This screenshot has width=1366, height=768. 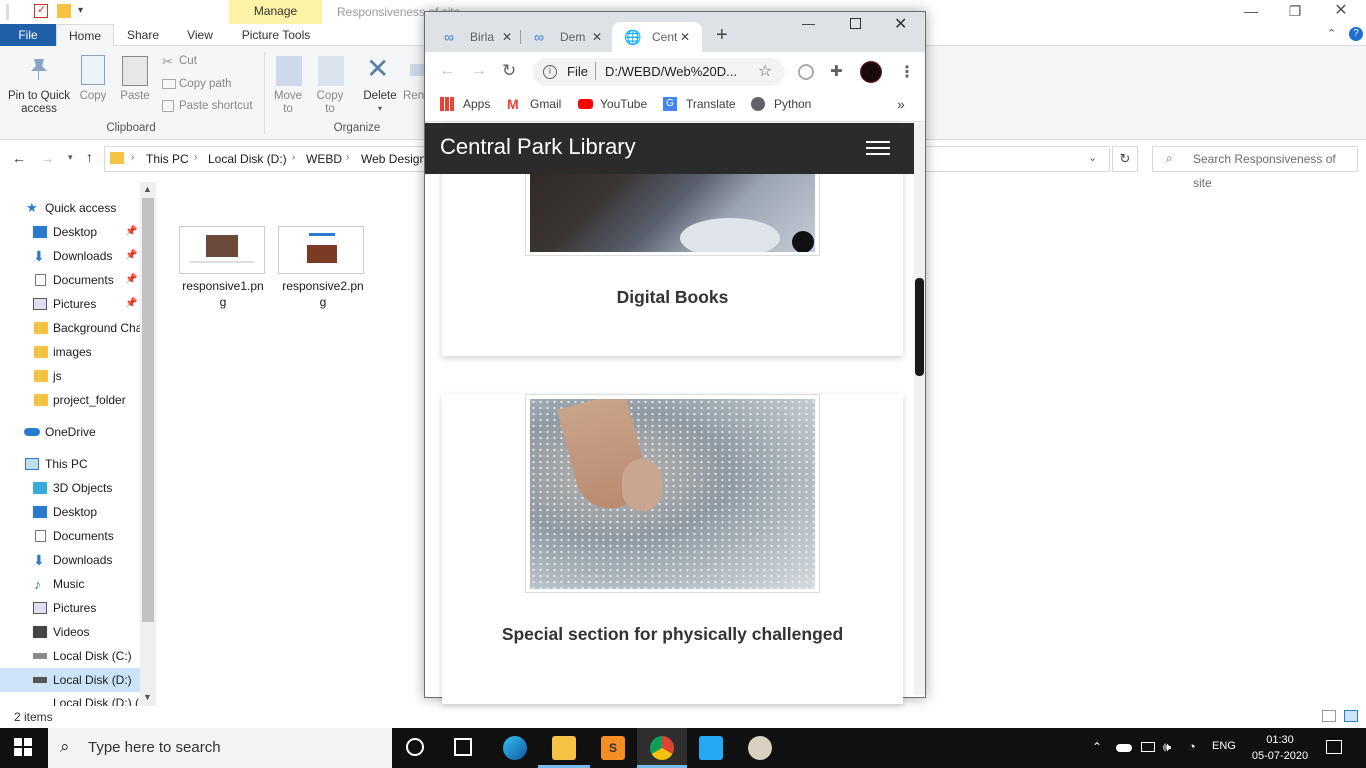 I want to click on tab-picture-tools: Picture Tools, so click(x=276, y=35).